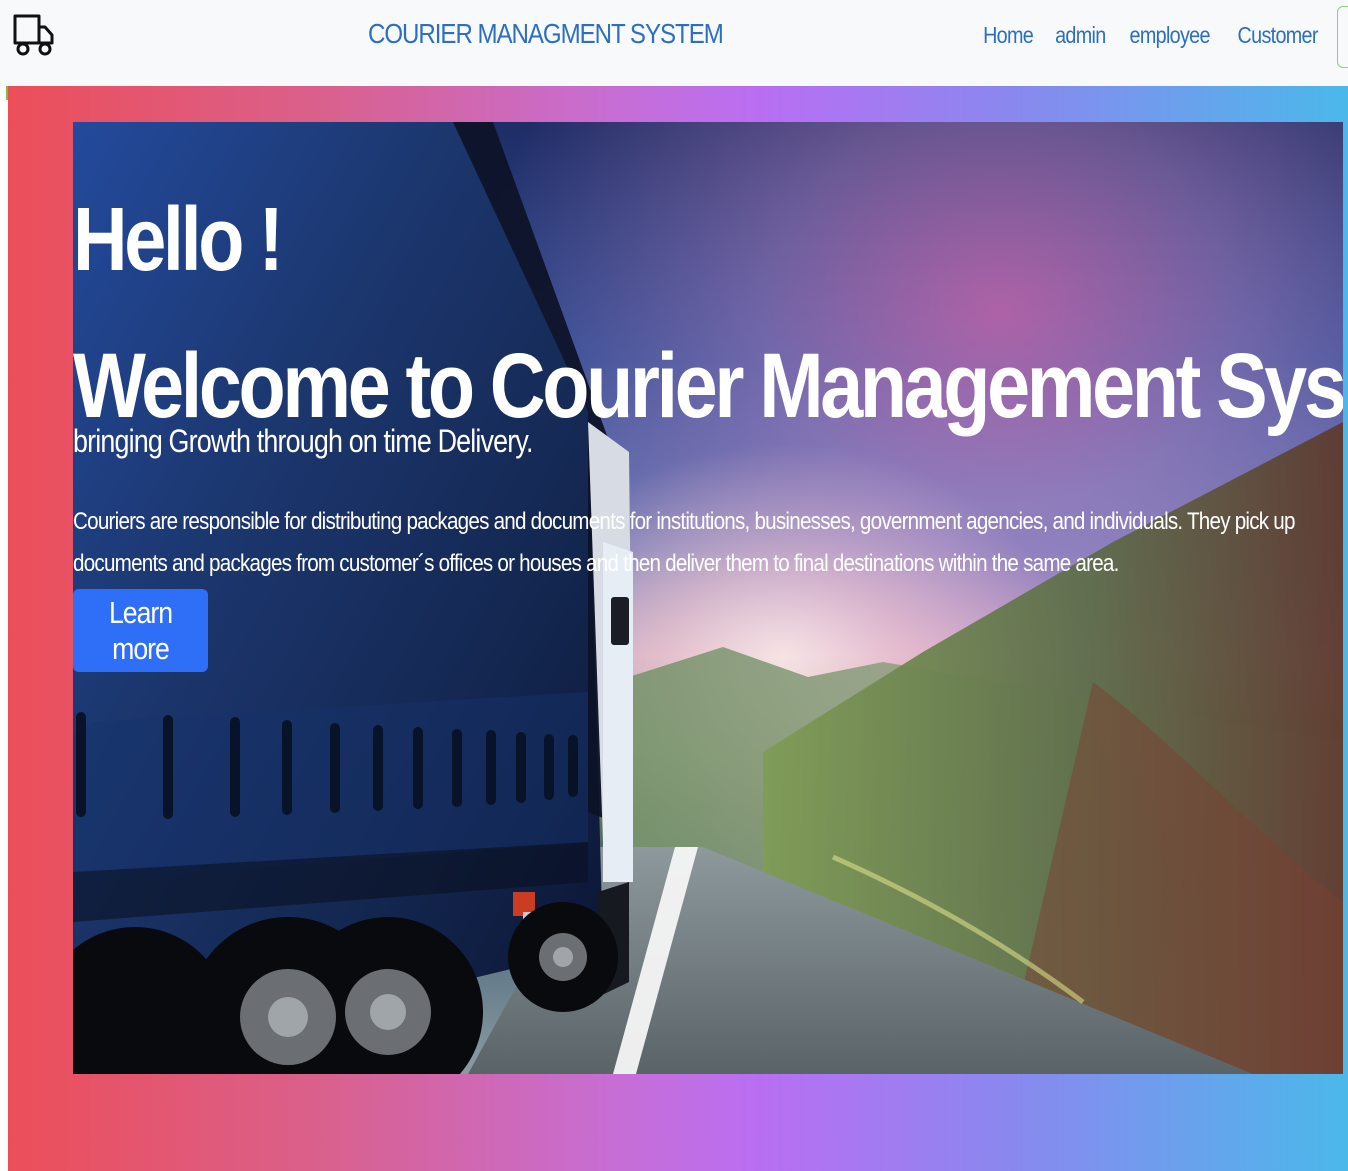  What do you see at coordinates (1277, 35) in the screenshot?
I see `nav-customer-link: Customer` at bounding box center [1277, 35].